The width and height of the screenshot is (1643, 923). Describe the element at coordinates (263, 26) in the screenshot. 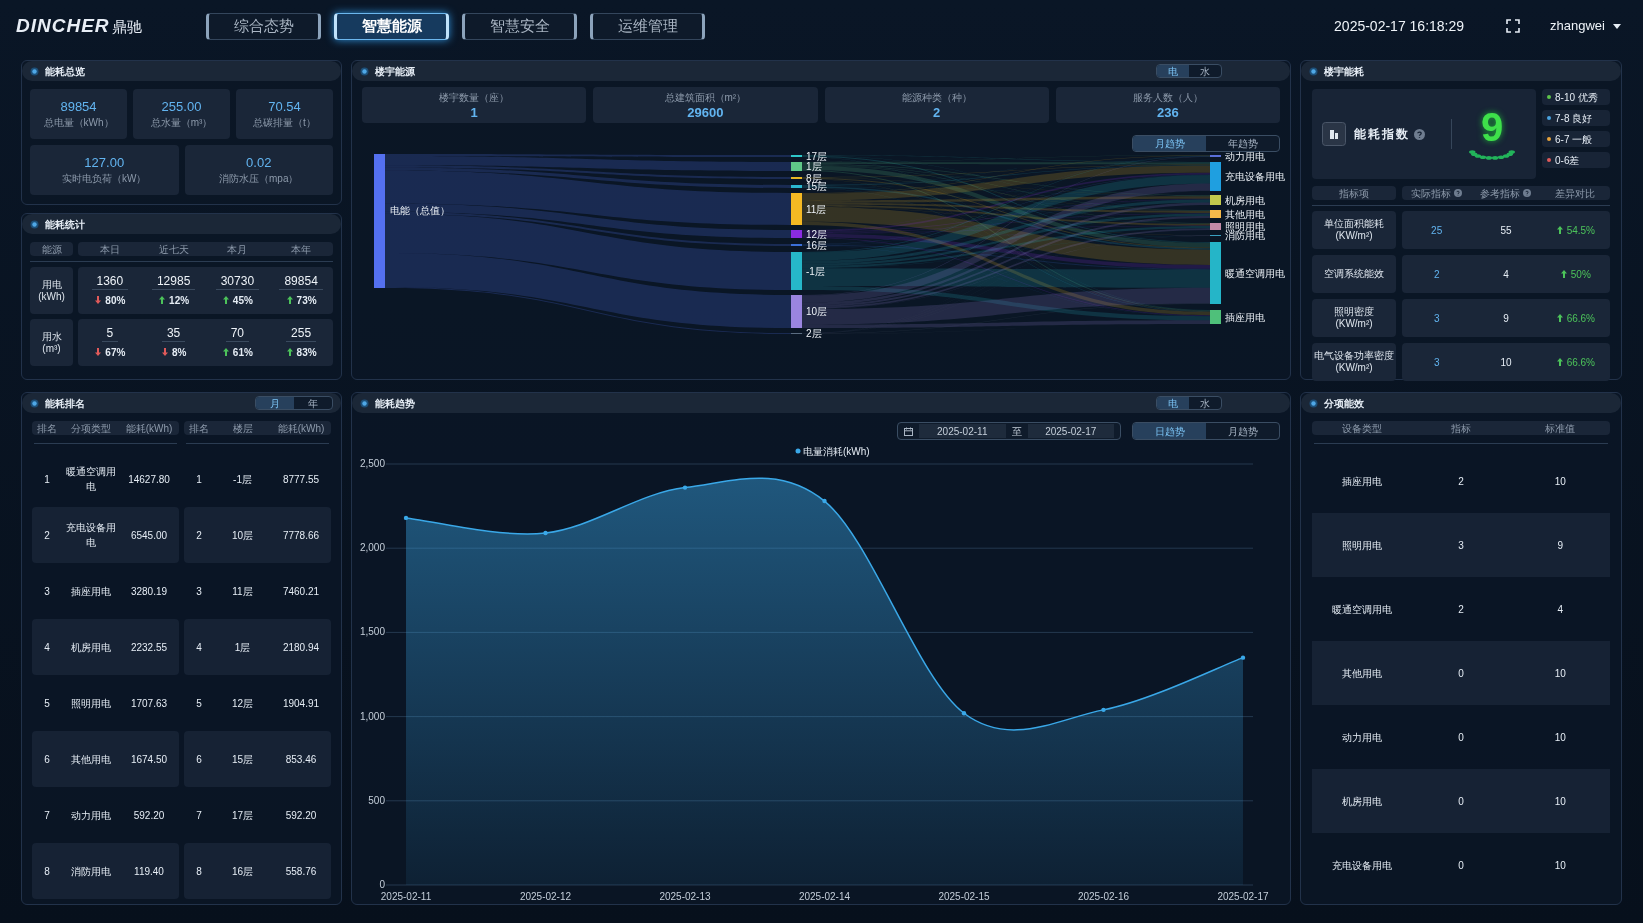

I see `nav-tab: 综合态势` at that location.